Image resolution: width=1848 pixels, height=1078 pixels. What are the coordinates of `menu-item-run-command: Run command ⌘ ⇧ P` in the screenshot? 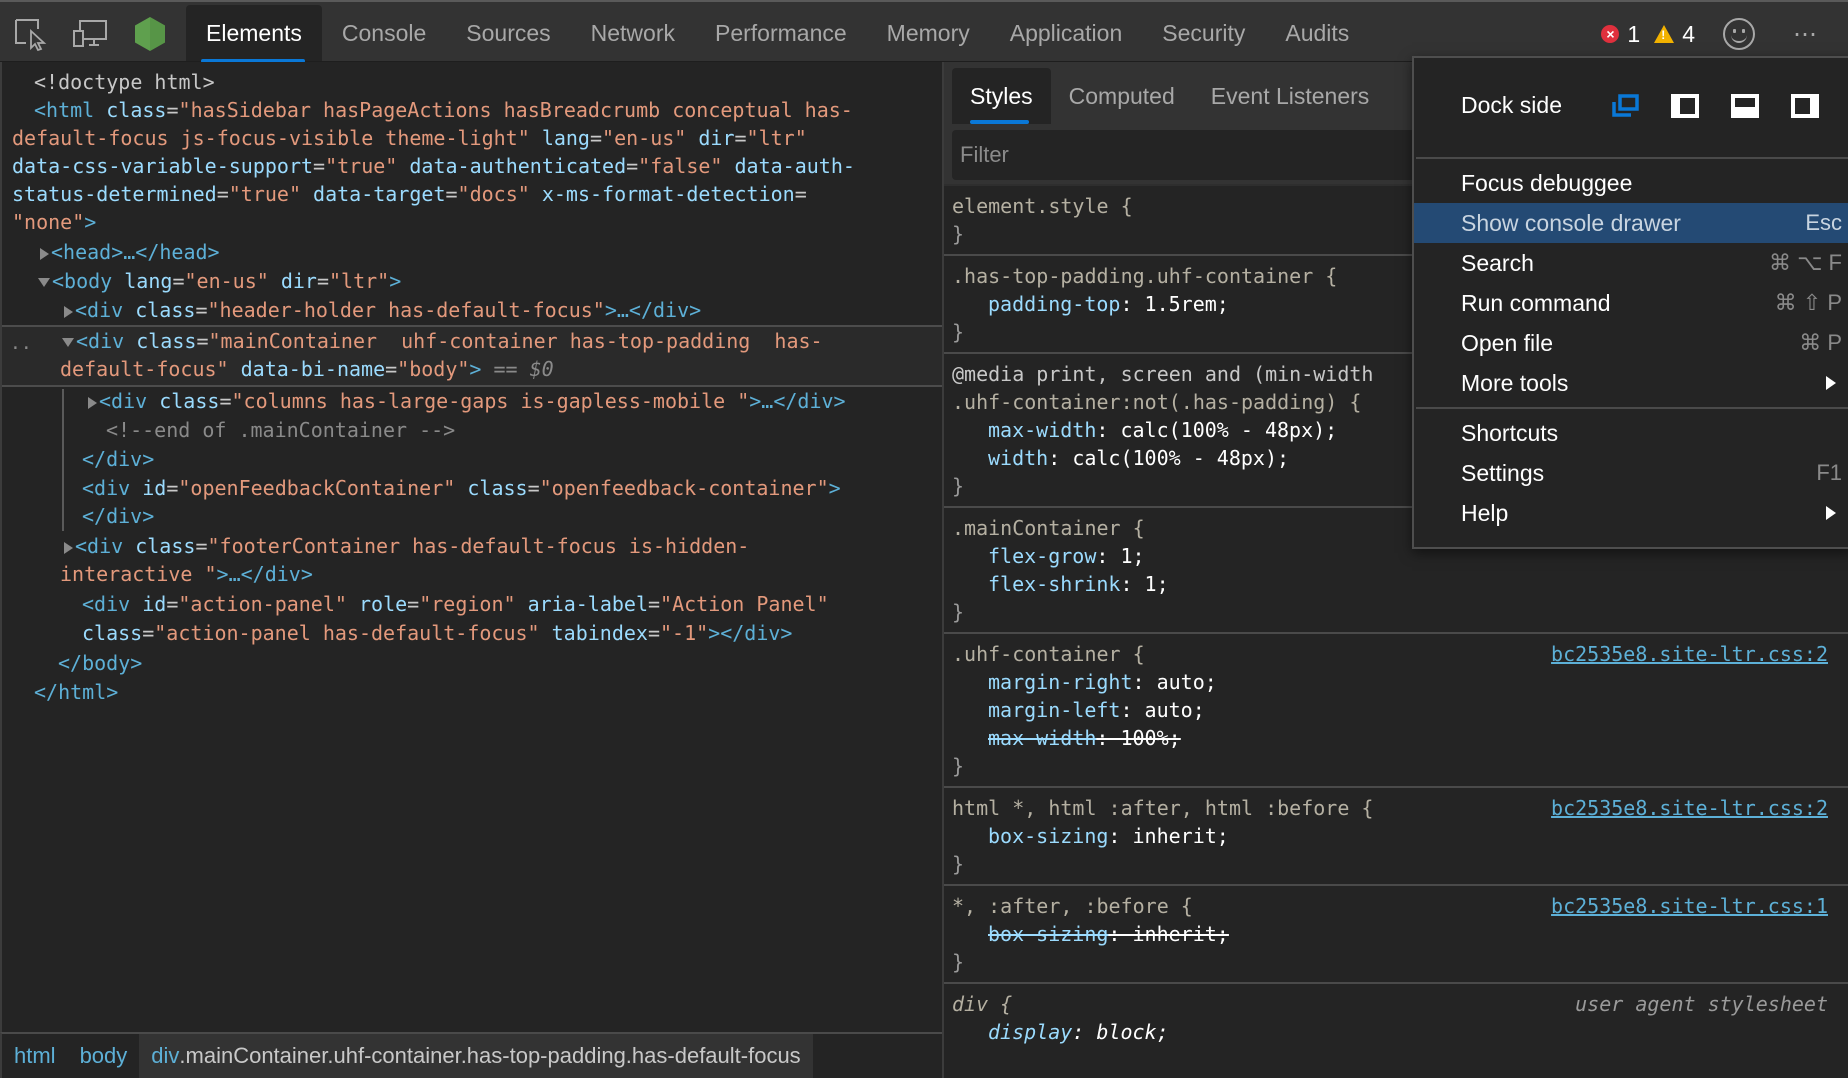 It's located at (1631, 303).